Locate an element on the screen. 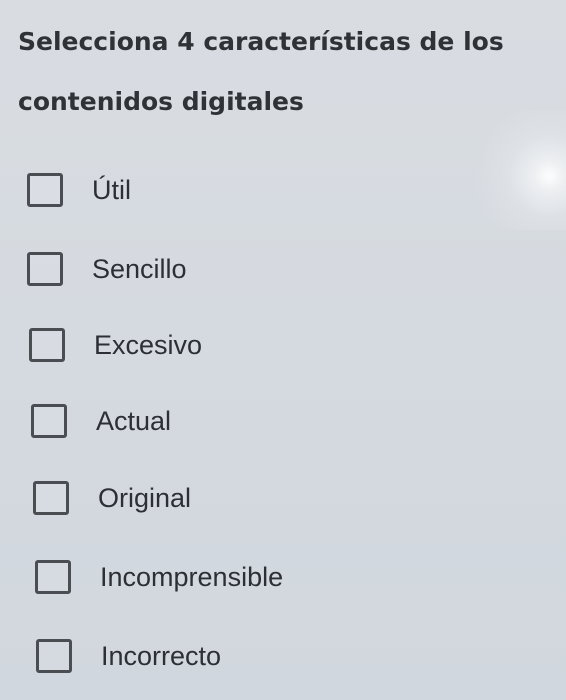  option-label: Actual is located at coordinates (134, 420).